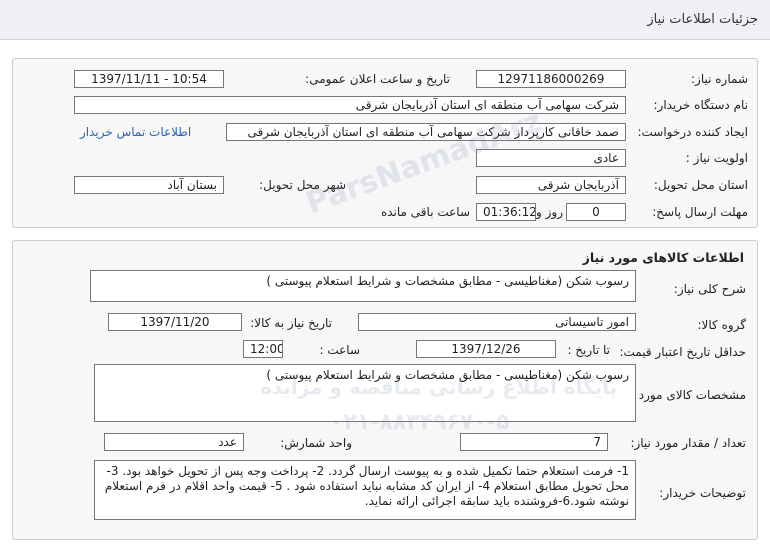  Describe the element at coordinates (663, 257) in the screenshot. I see `goods-section-title: اطلاعات کالاهای مورد نیاز` at that location.